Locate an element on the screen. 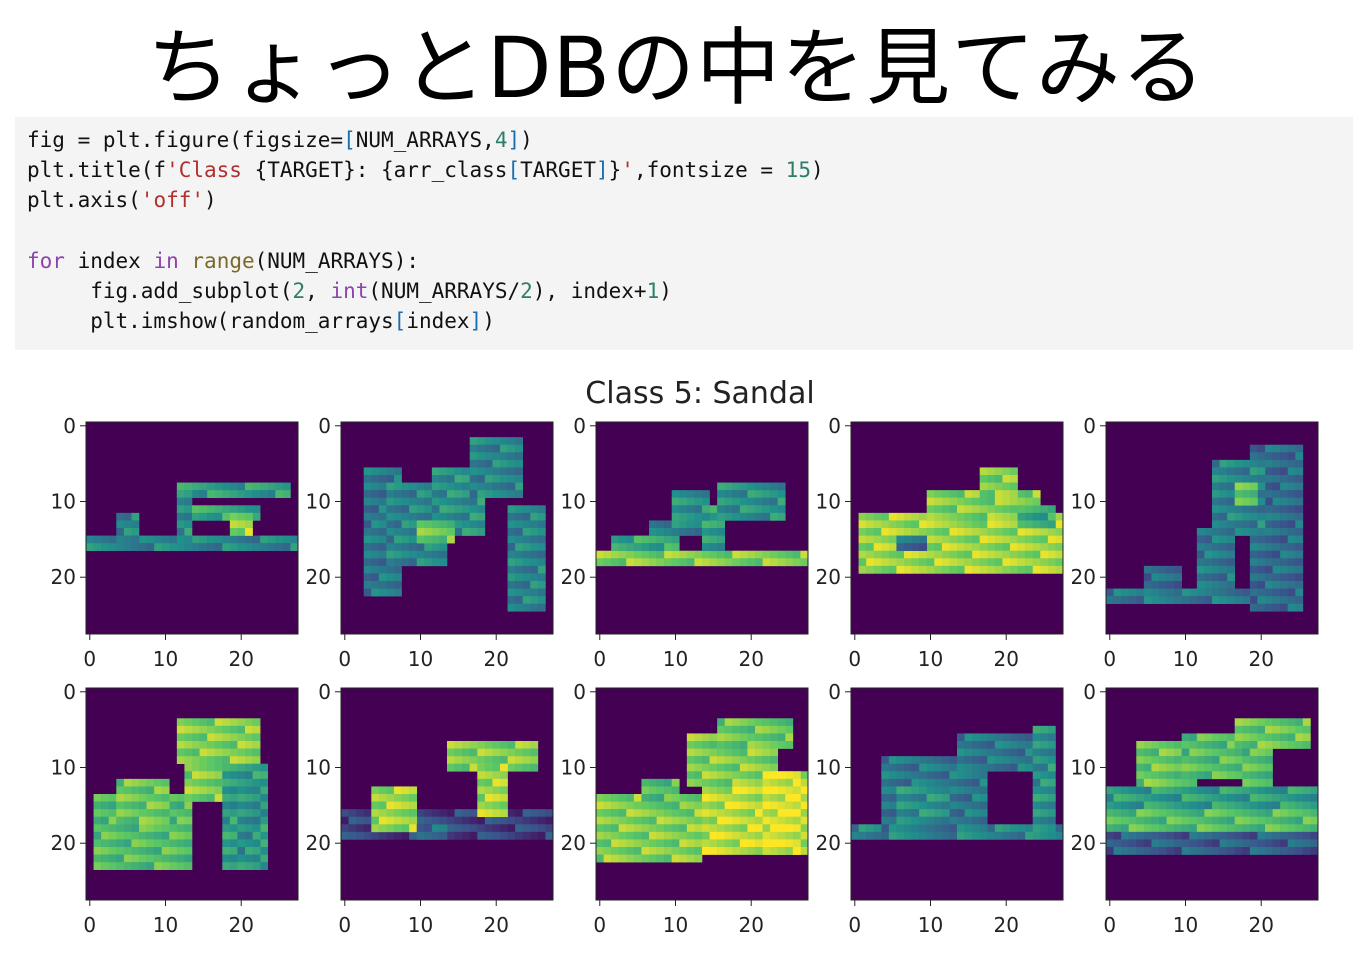  code-token: NUM_ARRAYS, is located at coordinates (425, 140).